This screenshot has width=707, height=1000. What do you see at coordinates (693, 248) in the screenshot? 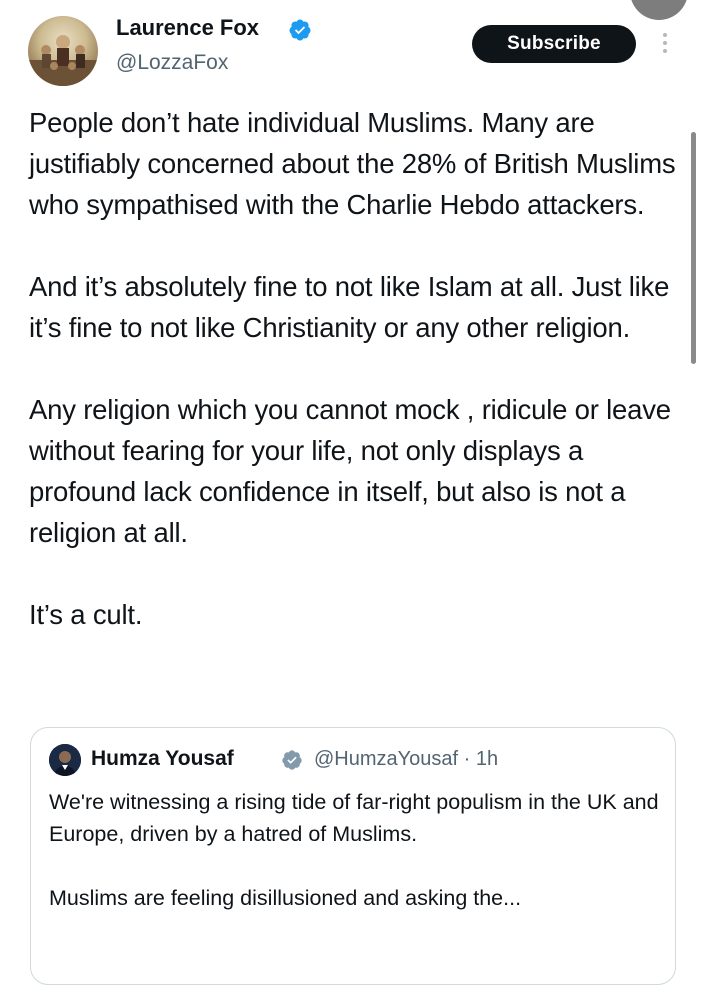
I see `scrollbar-thumb` at bounding box center [693, 248].